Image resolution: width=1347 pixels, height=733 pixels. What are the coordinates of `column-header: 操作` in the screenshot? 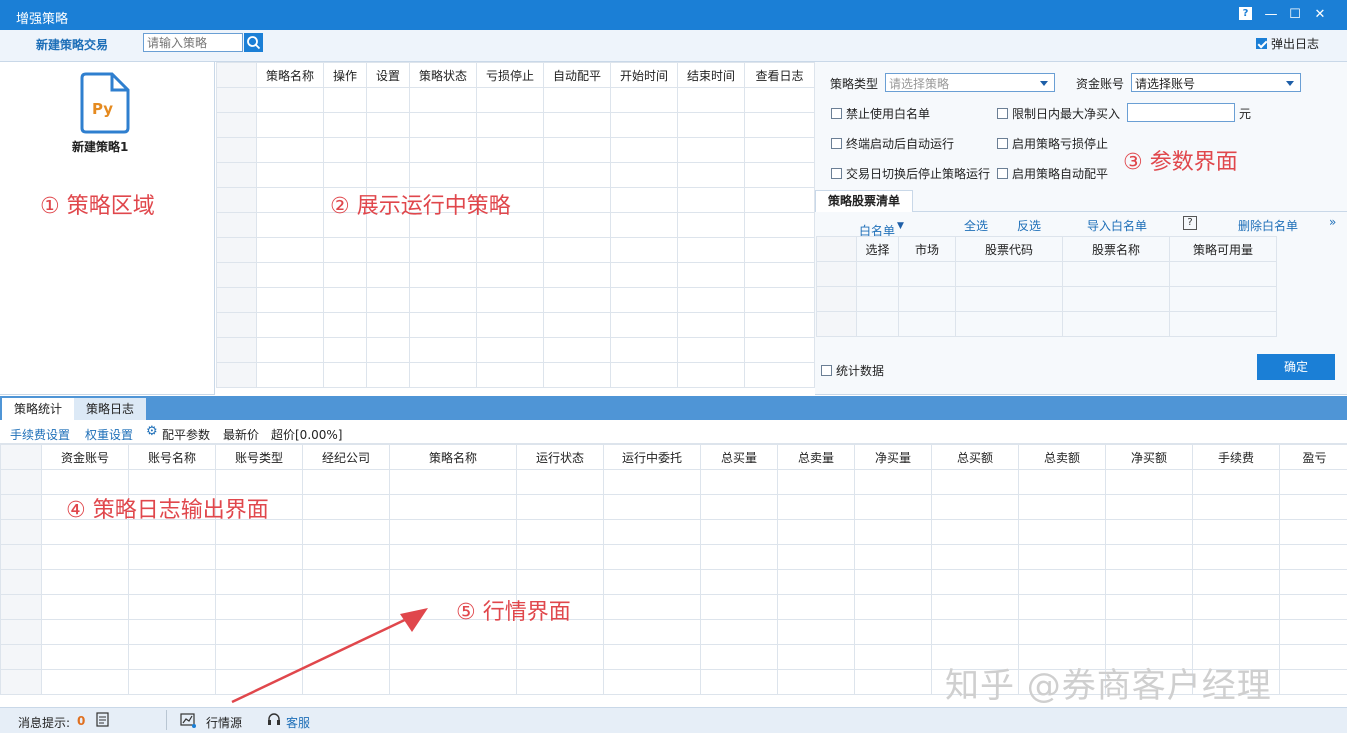 It's located at (345, 75).